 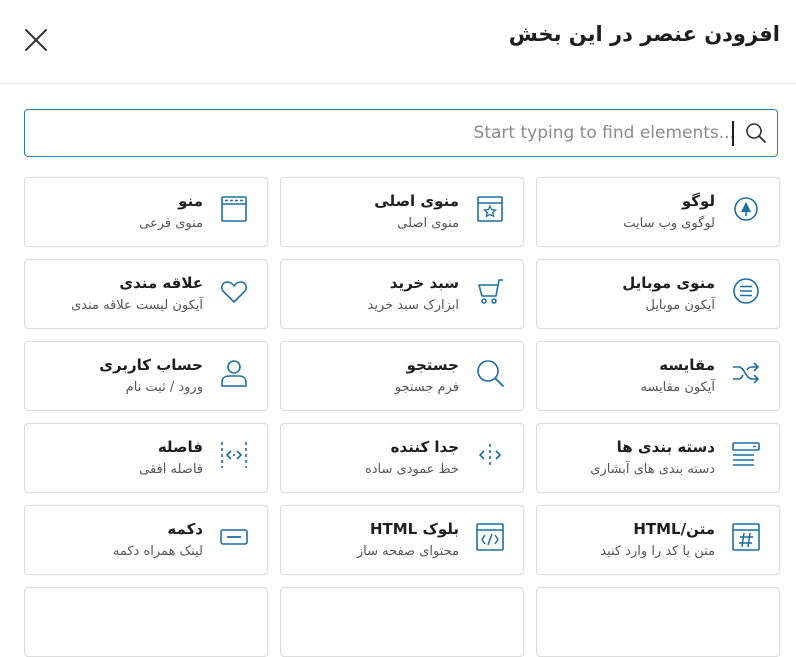 What do you see at coordinates (414, 529) in the screenshot?
I see `card-title: بلوک HTML` at bounding box center [414, 529].